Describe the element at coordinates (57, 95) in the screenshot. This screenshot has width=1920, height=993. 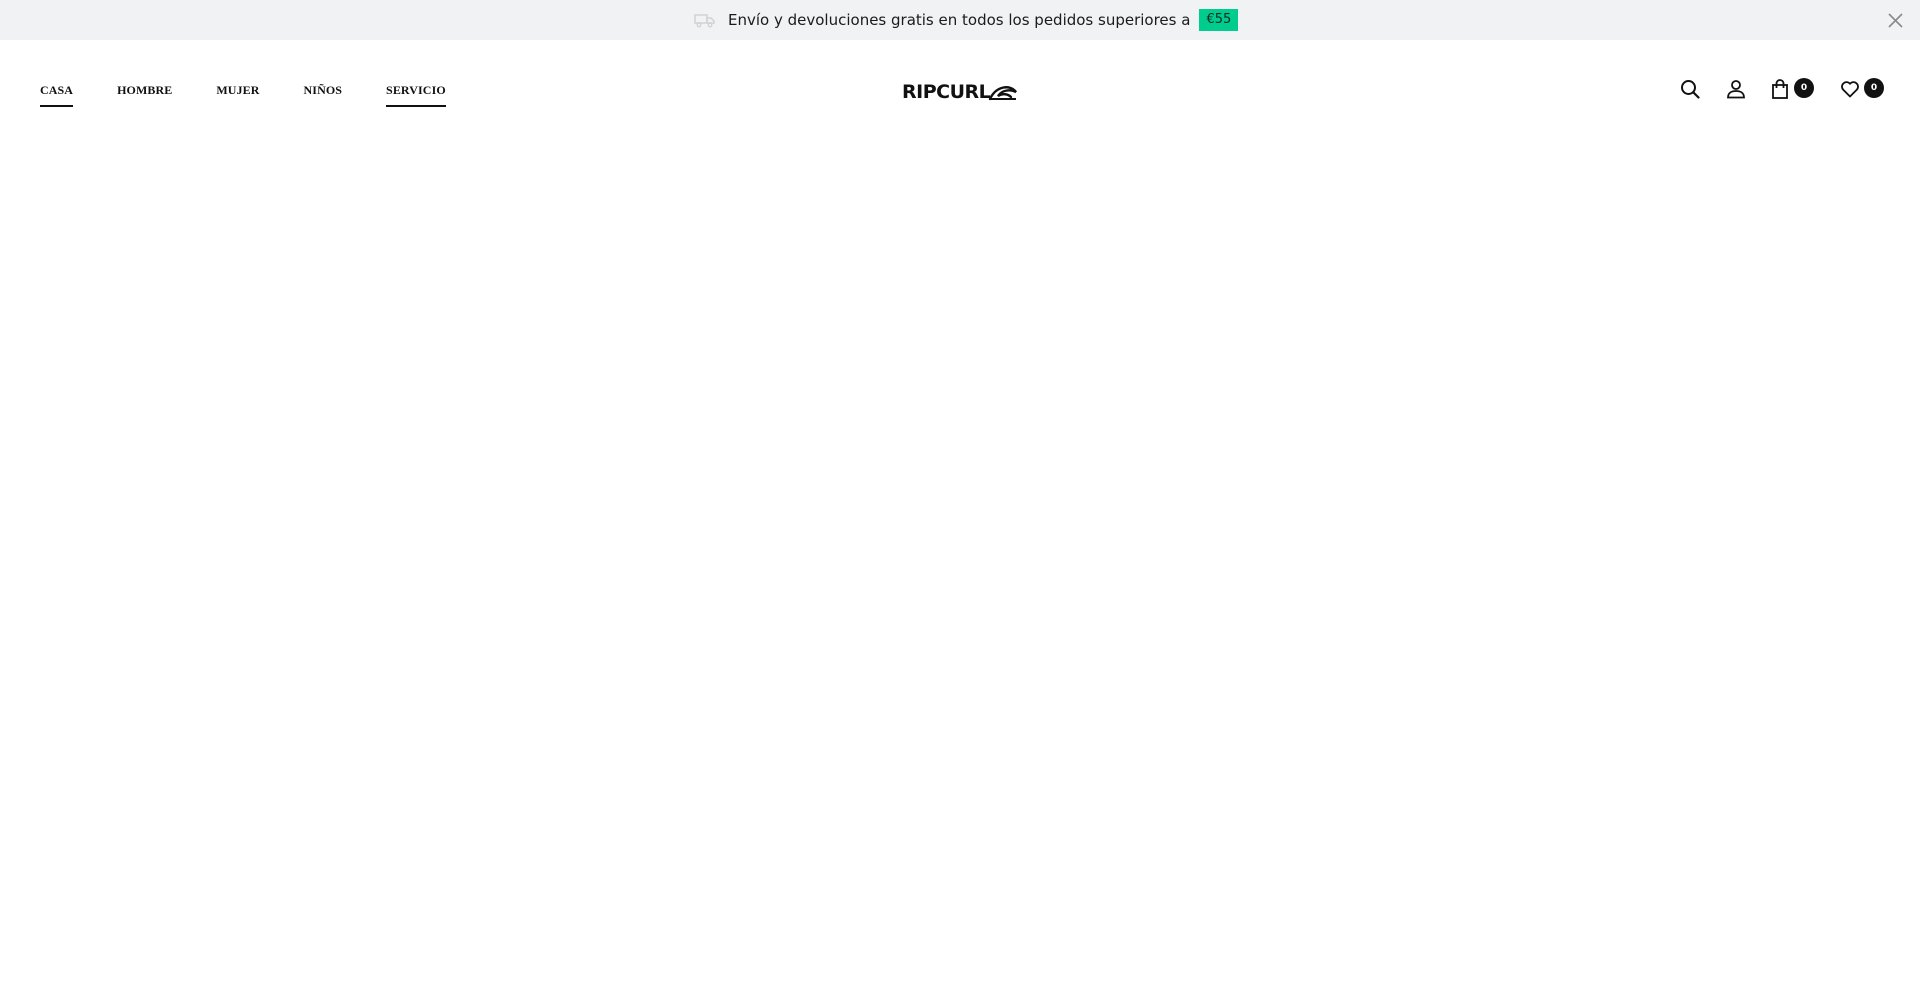
I see `nav-item-casa: CASA` at that location.